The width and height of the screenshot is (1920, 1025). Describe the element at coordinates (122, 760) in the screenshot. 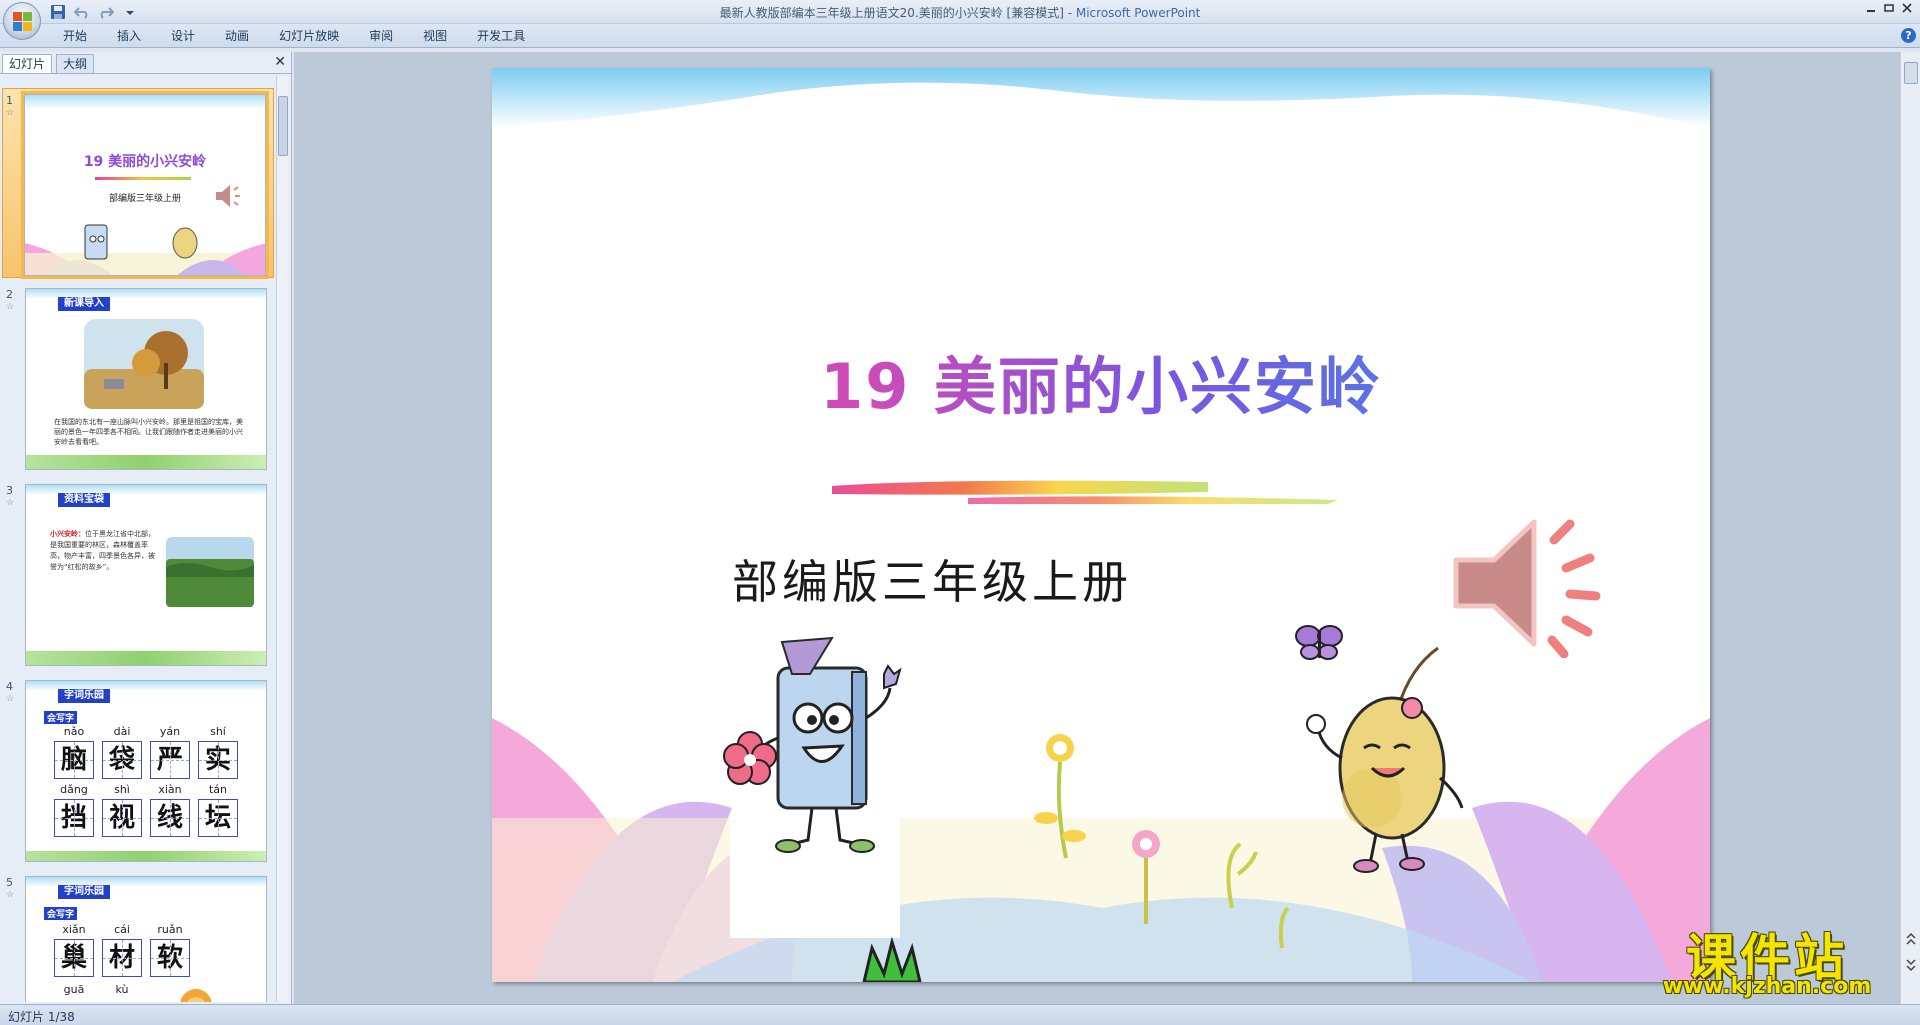

I see `char-box: 袋` at that location.